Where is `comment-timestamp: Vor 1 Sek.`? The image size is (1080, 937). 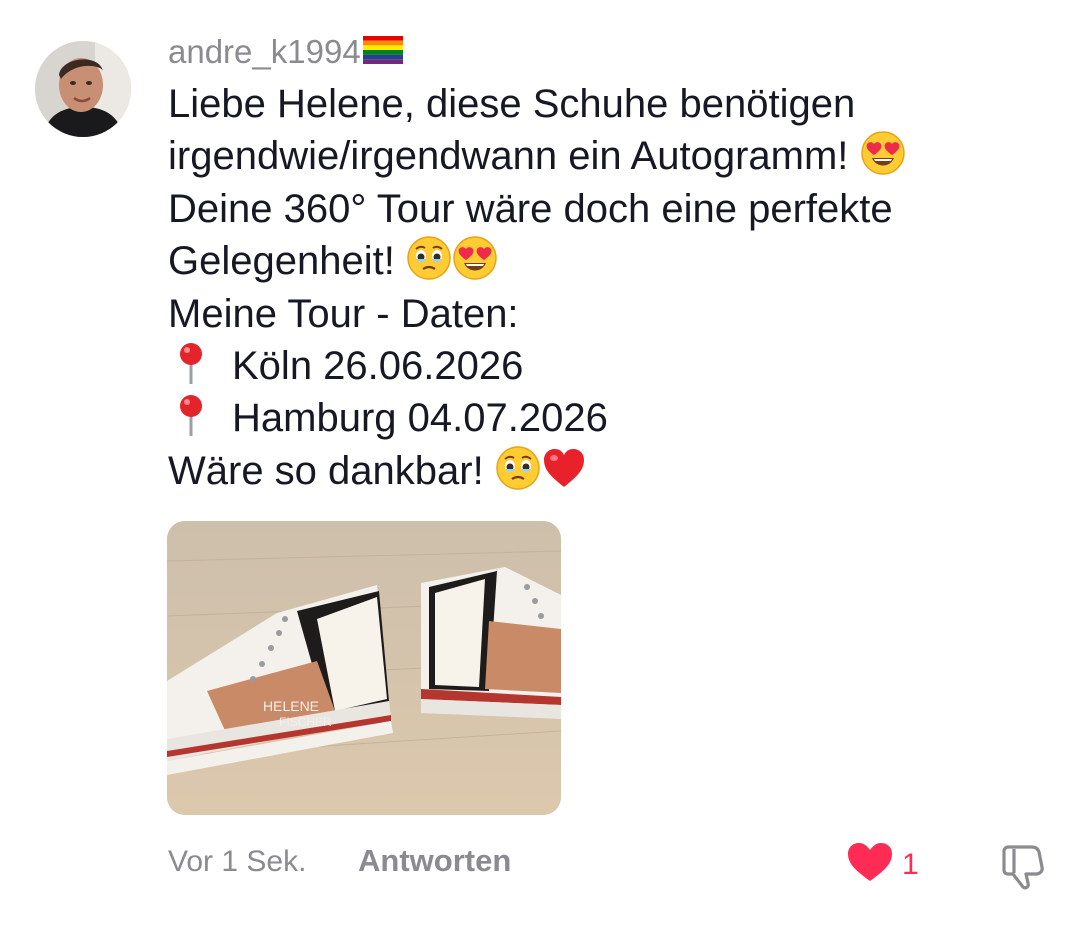
comment-timestamp: Vor 1 Sek. is located at coordinates (237, 861).